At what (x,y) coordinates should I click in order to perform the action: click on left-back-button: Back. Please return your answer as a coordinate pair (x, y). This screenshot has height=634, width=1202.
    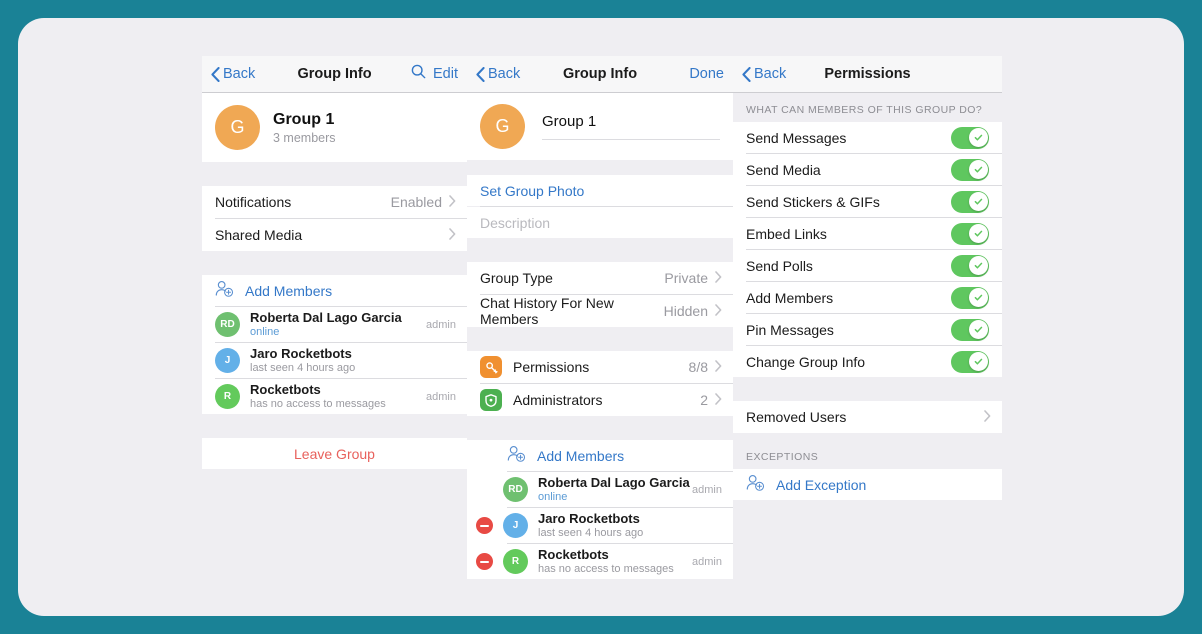
    Looking at the image, I should click on (233, 74).